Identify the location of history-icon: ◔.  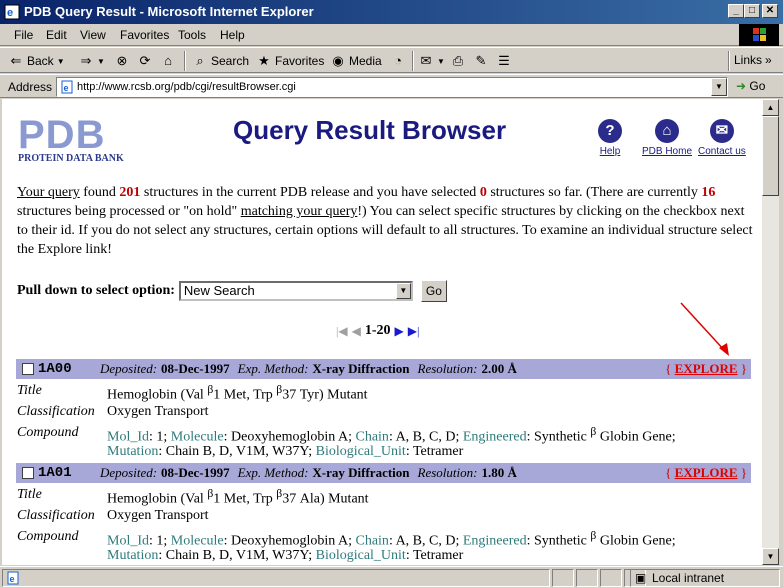
(398, 60).